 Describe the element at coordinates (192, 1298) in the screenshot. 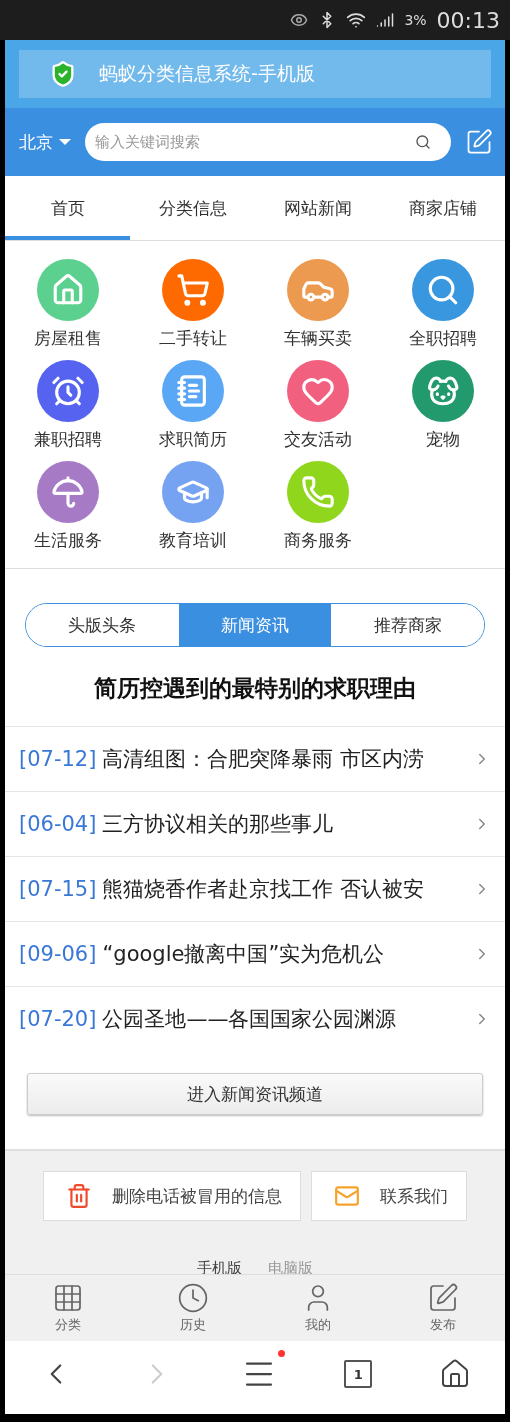

I see `clock-icon` at that location.